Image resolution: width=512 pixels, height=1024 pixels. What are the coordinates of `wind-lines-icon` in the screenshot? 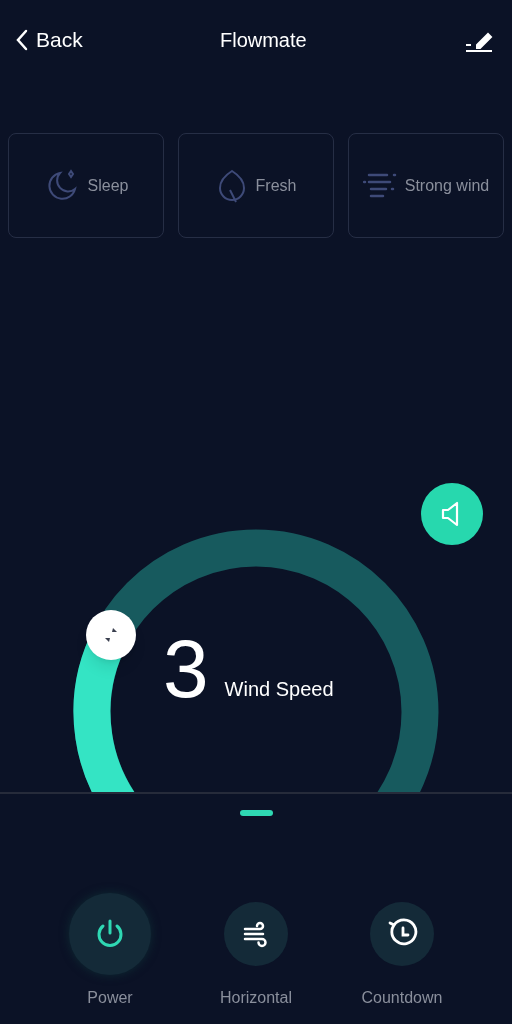 It's located at (379, 185).